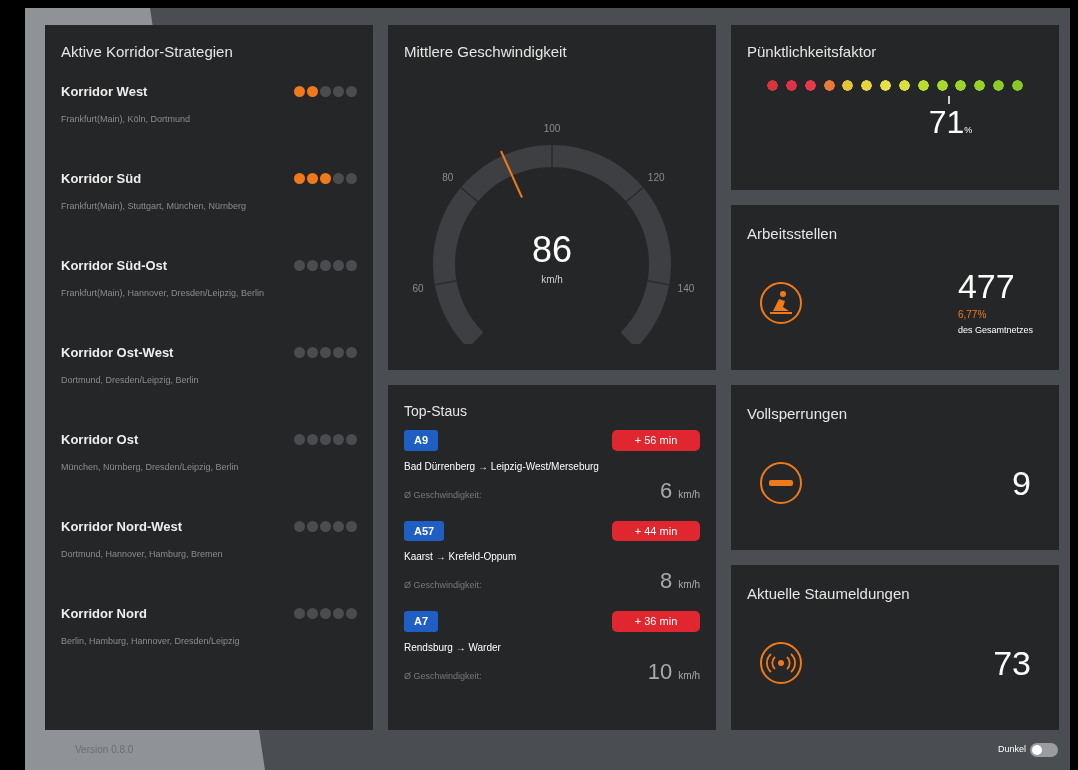 The height and width of the screenshot is (770, 1078). I want to click on corridor-name: Korridor Süd, so click(101, 178).